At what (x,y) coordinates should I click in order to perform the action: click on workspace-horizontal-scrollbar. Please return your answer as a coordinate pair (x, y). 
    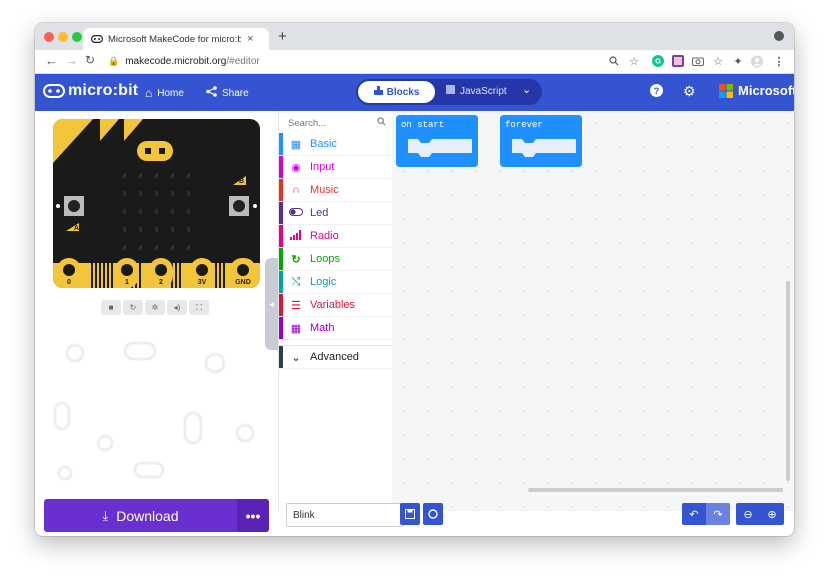
    Looking at the image, I should click on (655, 490).